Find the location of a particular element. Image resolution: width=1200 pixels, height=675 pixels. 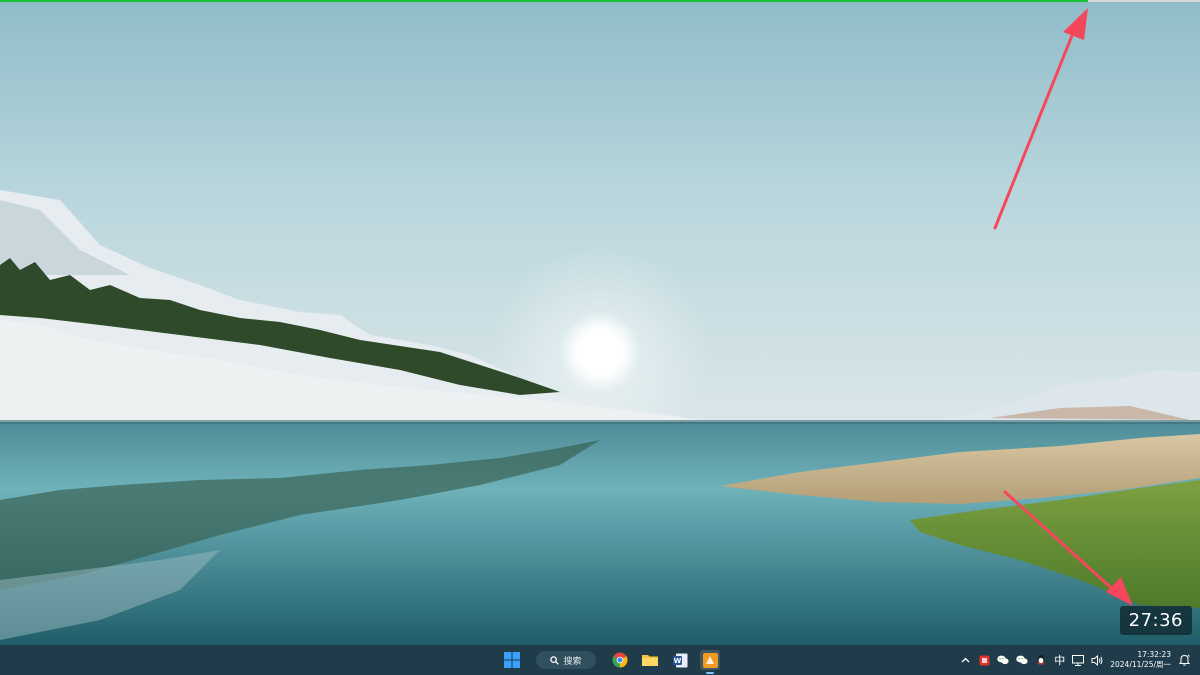

clock-time: 17:32:23 is located at coordinates (1154, 654).